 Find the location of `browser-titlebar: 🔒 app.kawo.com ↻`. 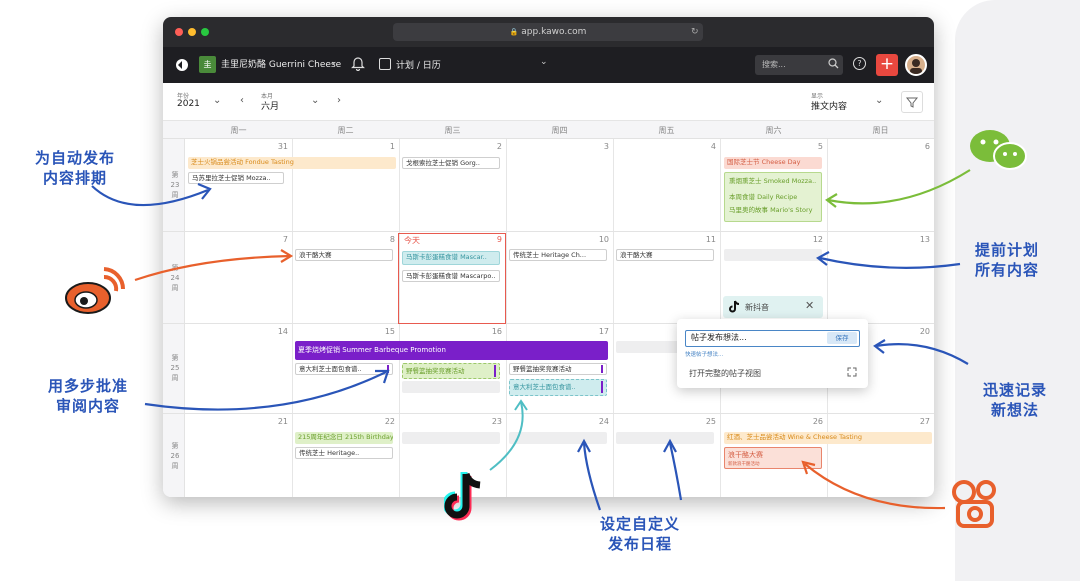

browser-titlebar: 🔒 app.kawo.com ↻ is located at coordinates (548, 32).